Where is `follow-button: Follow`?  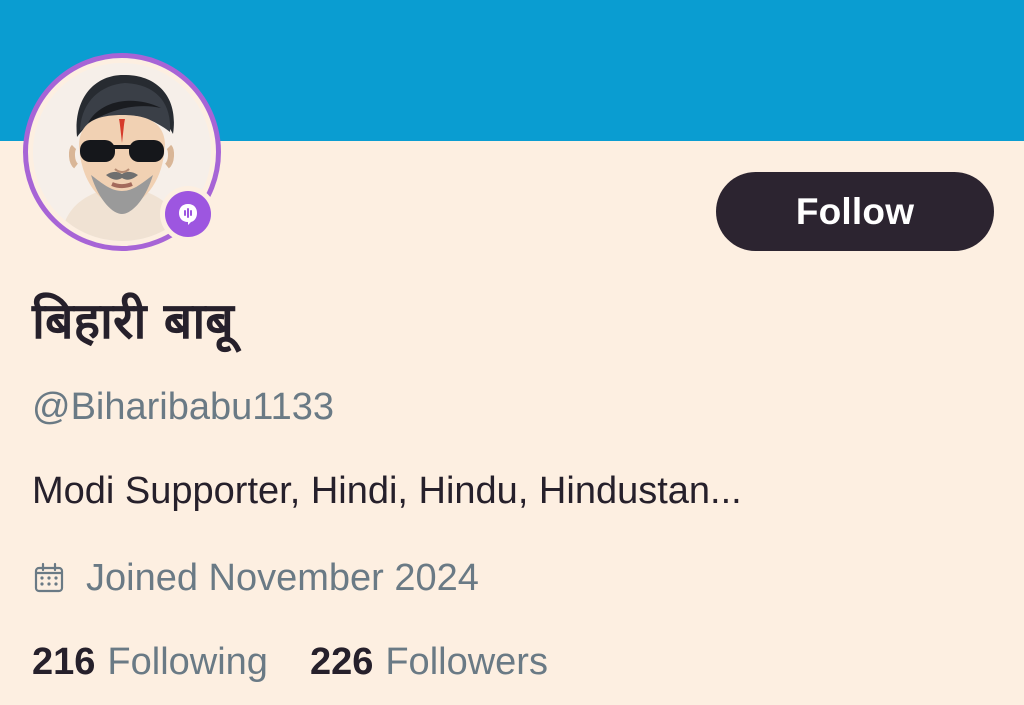
follow-button: Follow is located at coordinates (855, 211).